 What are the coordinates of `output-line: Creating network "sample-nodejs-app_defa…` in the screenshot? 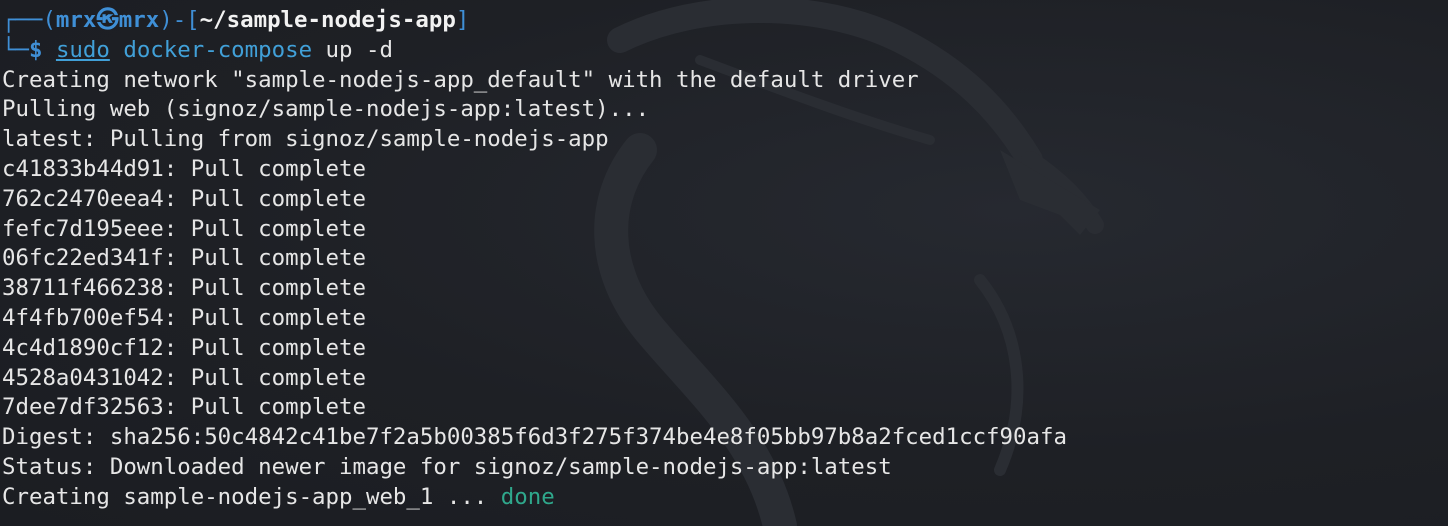 It's located at (460, 79).